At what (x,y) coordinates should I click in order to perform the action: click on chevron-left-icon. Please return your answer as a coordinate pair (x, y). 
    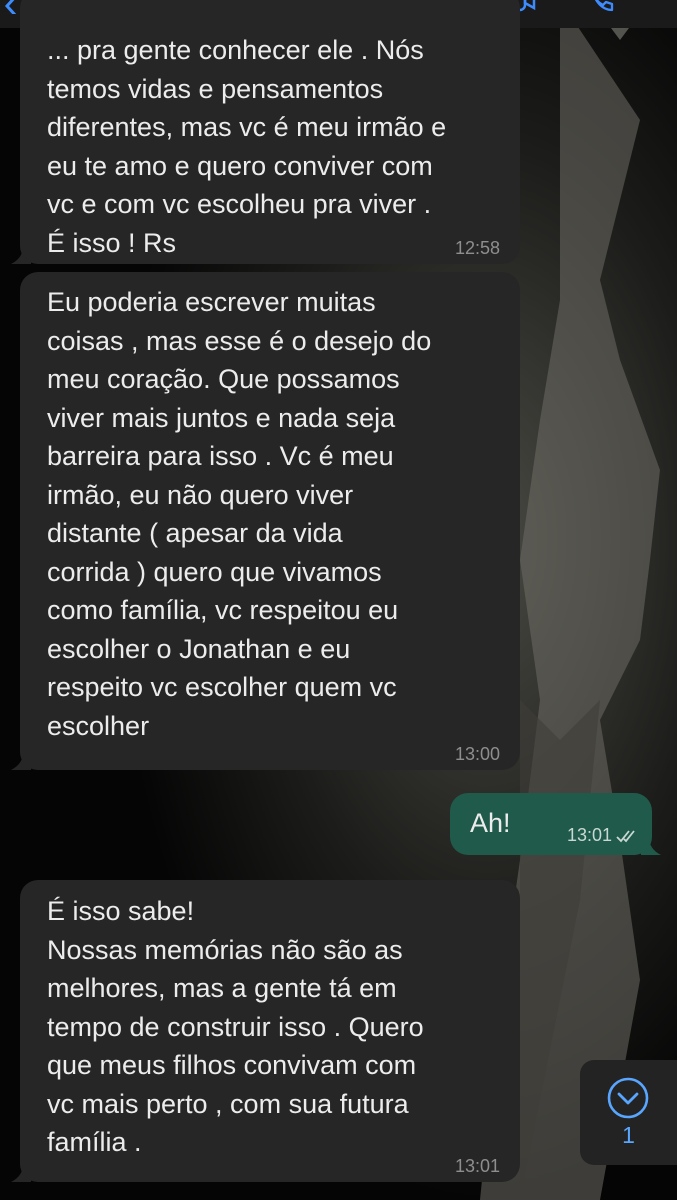
    Looking at the image, I should click on (12, 7).